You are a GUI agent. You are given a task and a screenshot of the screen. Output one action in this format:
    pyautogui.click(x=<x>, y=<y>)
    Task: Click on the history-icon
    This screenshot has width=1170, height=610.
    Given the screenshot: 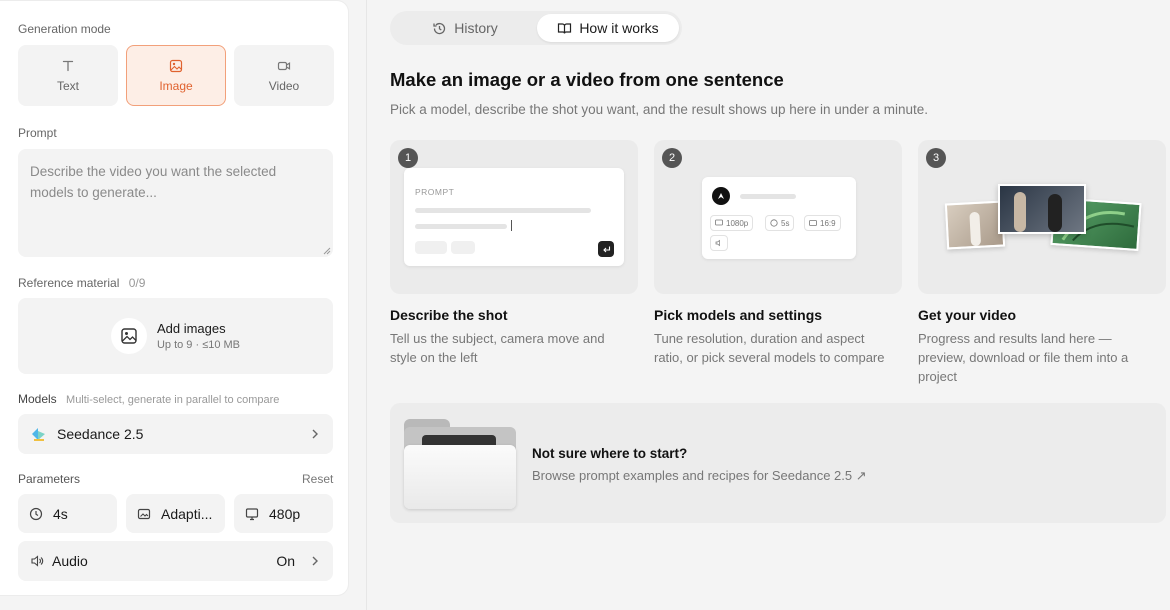 What is the action you would take?
    pyautogui.click(x=439, y=28)
    